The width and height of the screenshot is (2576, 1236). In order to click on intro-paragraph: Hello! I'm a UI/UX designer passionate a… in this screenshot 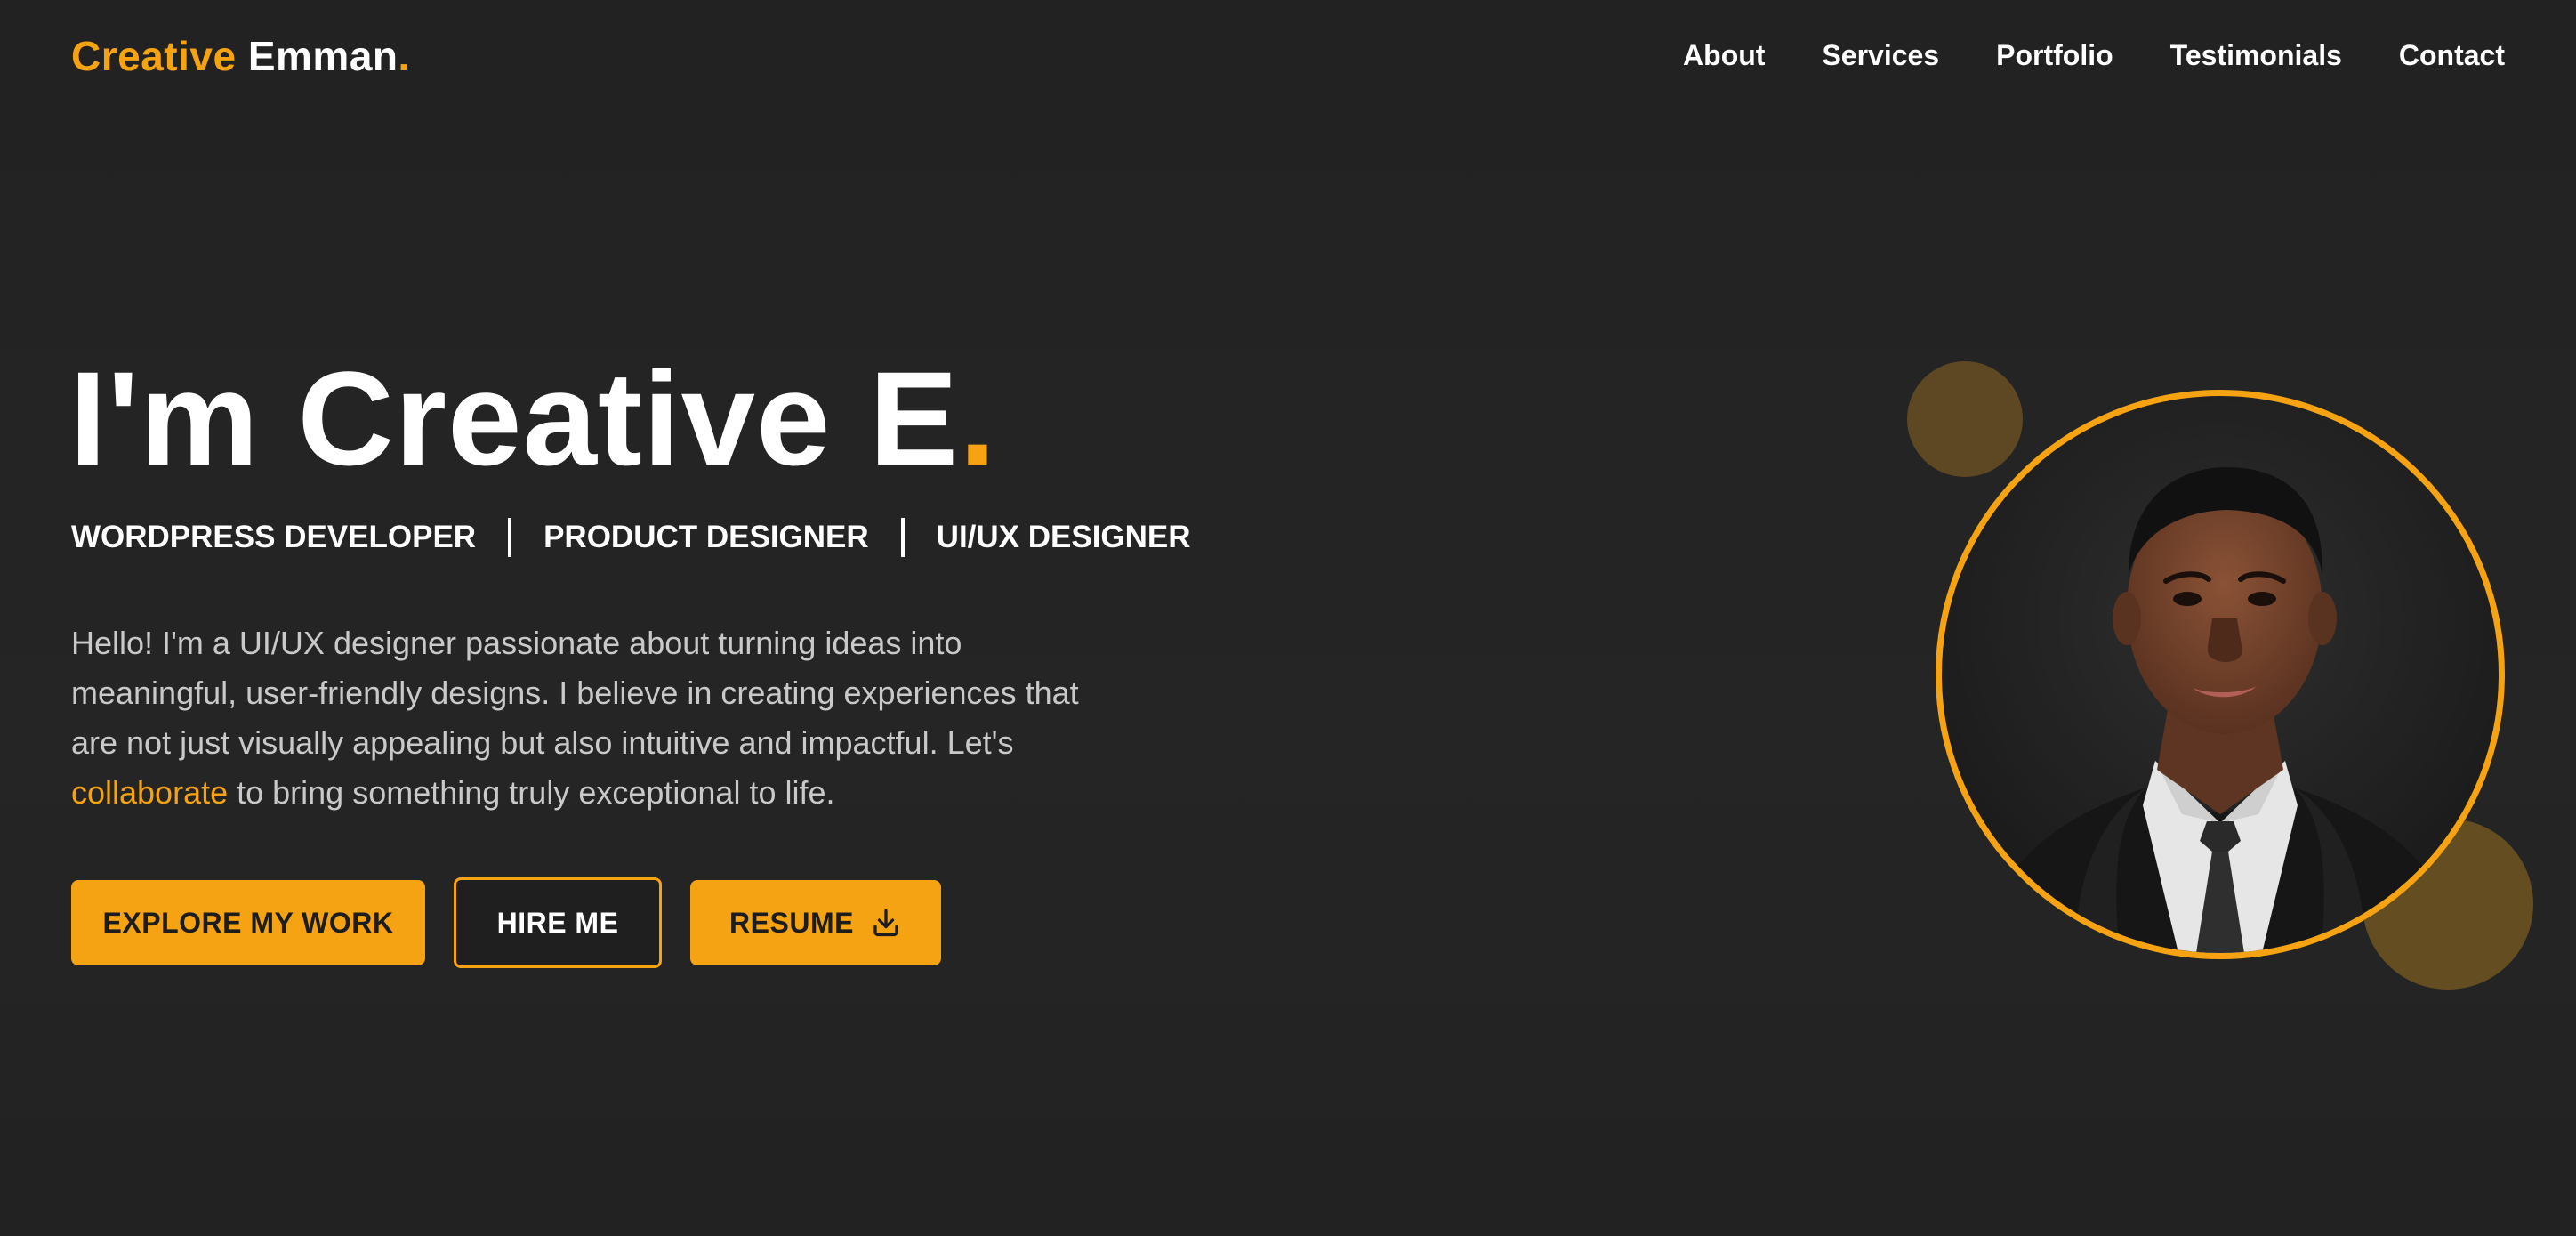, I will do `click(596, 718)`.